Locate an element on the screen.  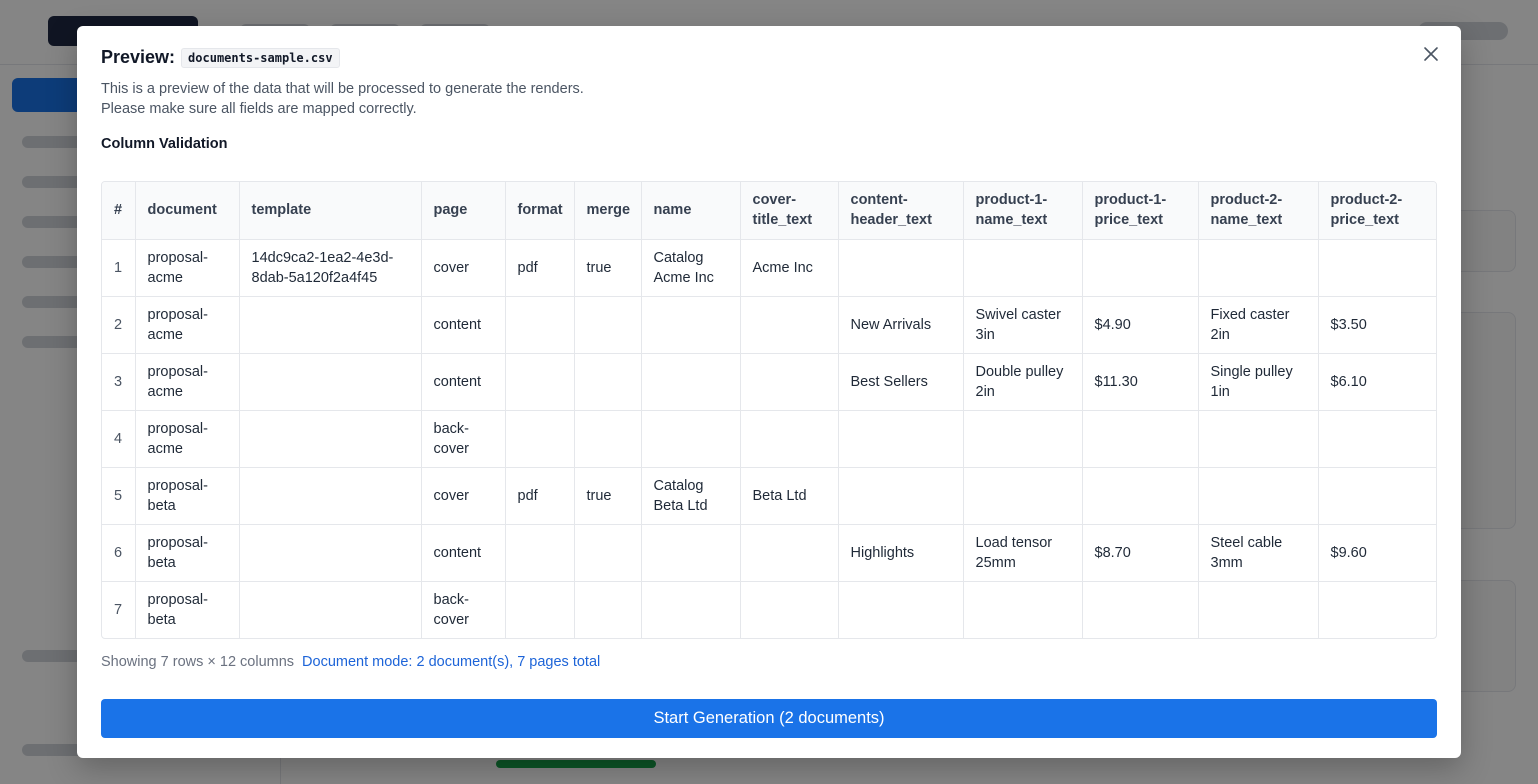
column-header: product-2-price_text is located at coordinates (1377, 211).